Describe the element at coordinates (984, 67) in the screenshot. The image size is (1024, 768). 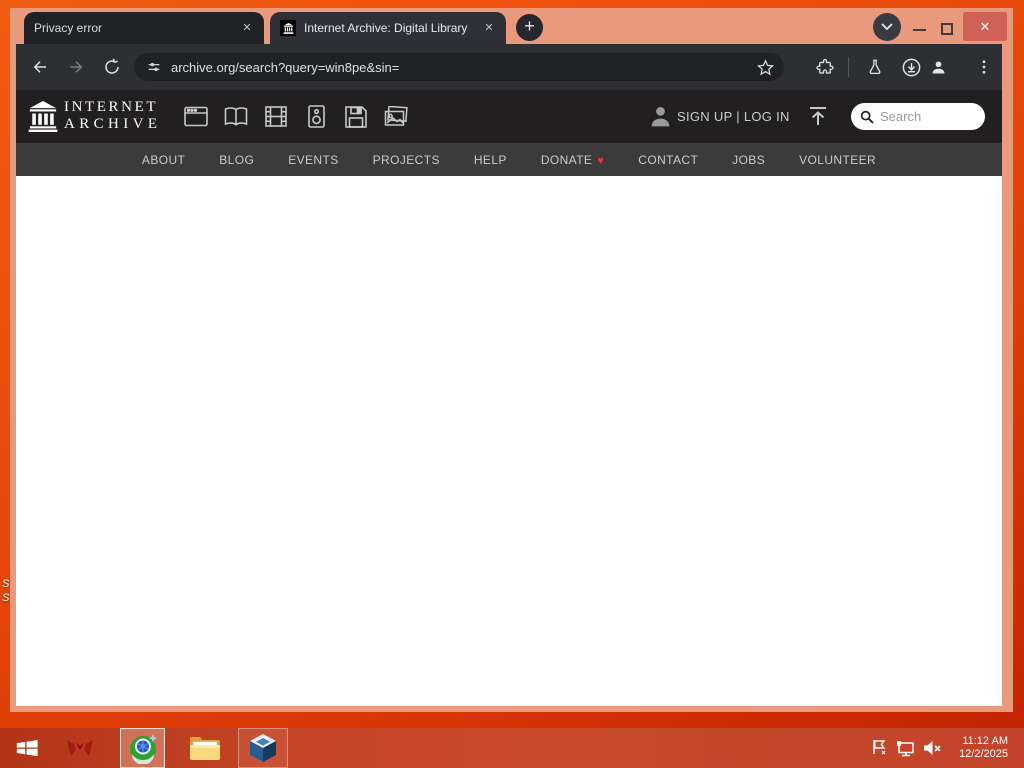
I see `menu-kebab-icon` at that location.